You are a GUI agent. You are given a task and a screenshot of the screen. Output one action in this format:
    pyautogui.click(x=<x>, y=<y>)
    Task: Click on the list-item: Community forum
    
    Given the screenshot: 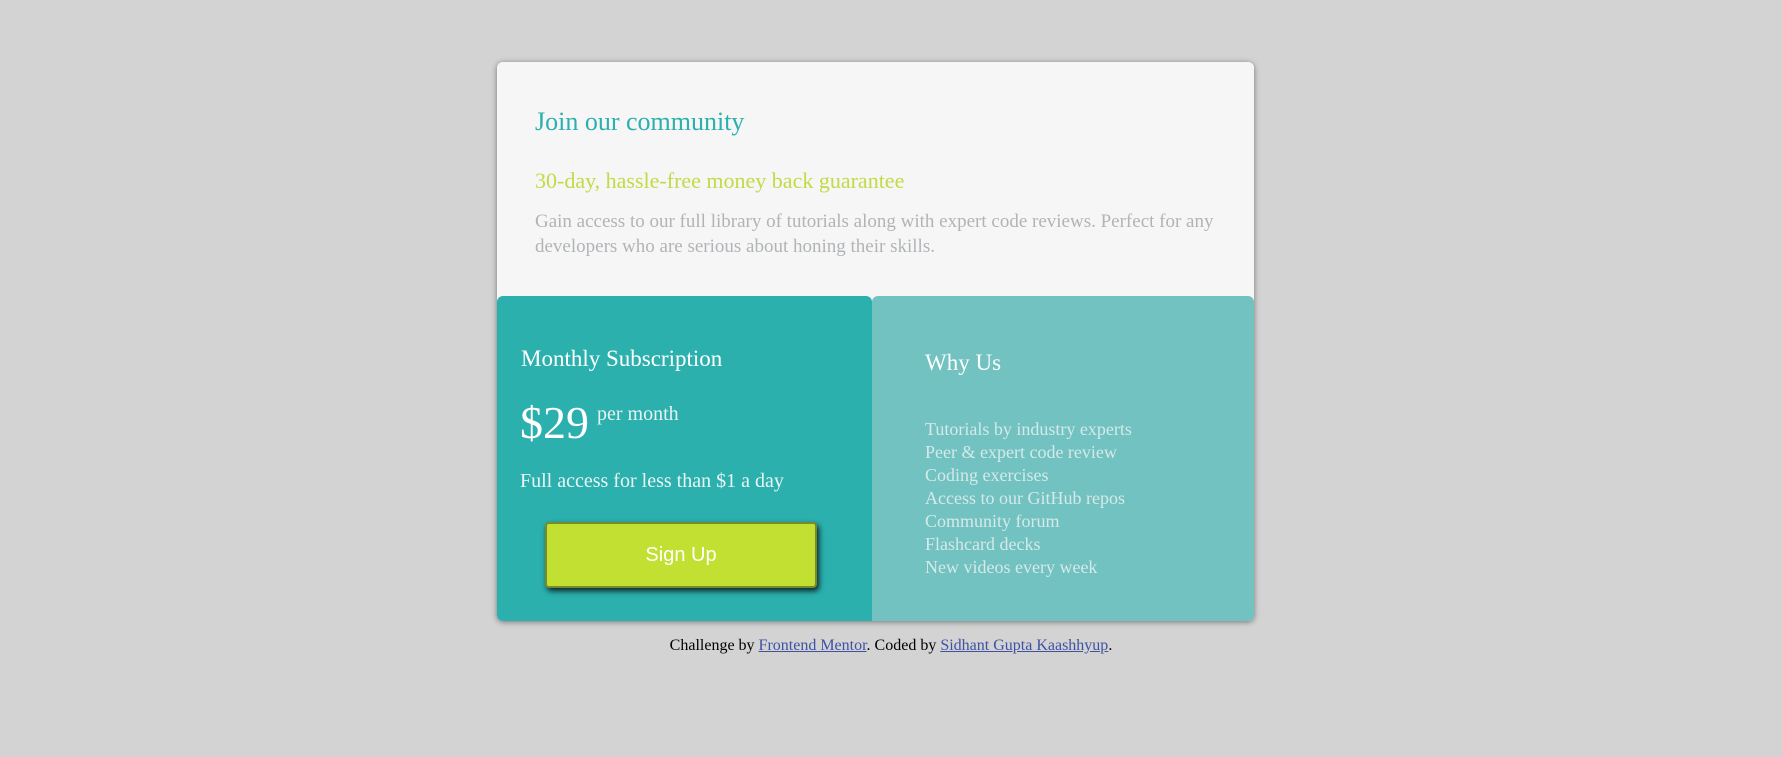 What is the action you would take?
    pyautogui.click(x=992, y=521)
    